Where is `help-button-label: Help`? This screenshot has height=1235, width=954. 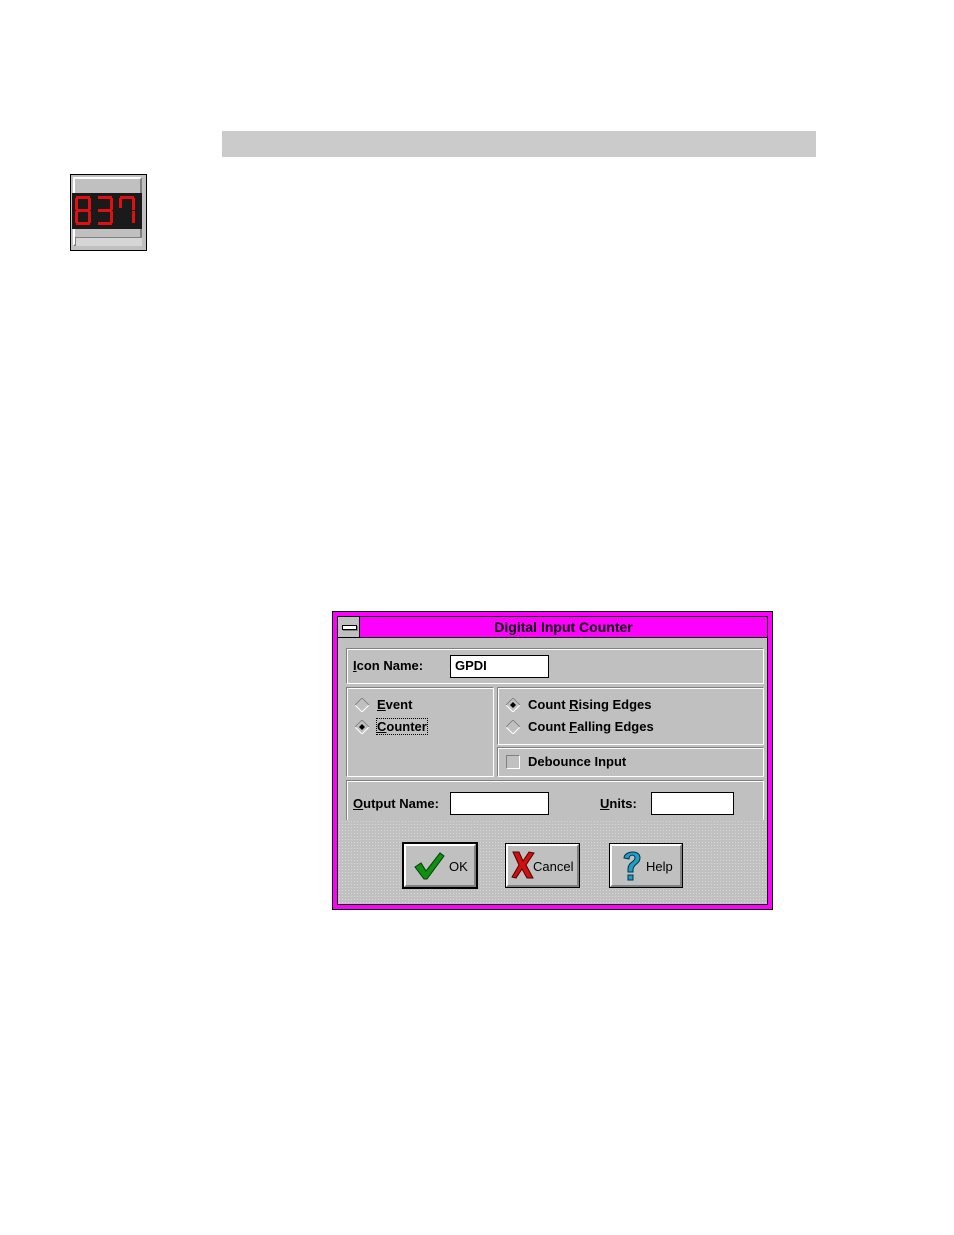
help-button-label: Help is located at coordinates (659, 866).